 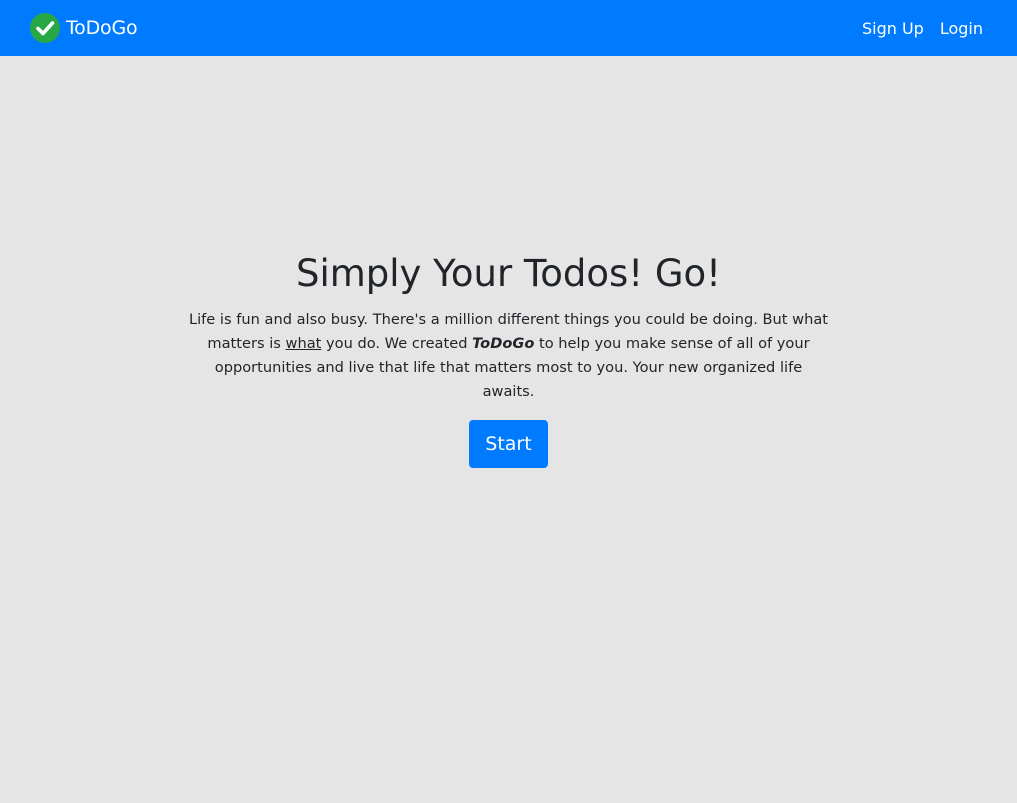 I want to click on hero-text-part2: you do. We created, so click(x=397, y=343).